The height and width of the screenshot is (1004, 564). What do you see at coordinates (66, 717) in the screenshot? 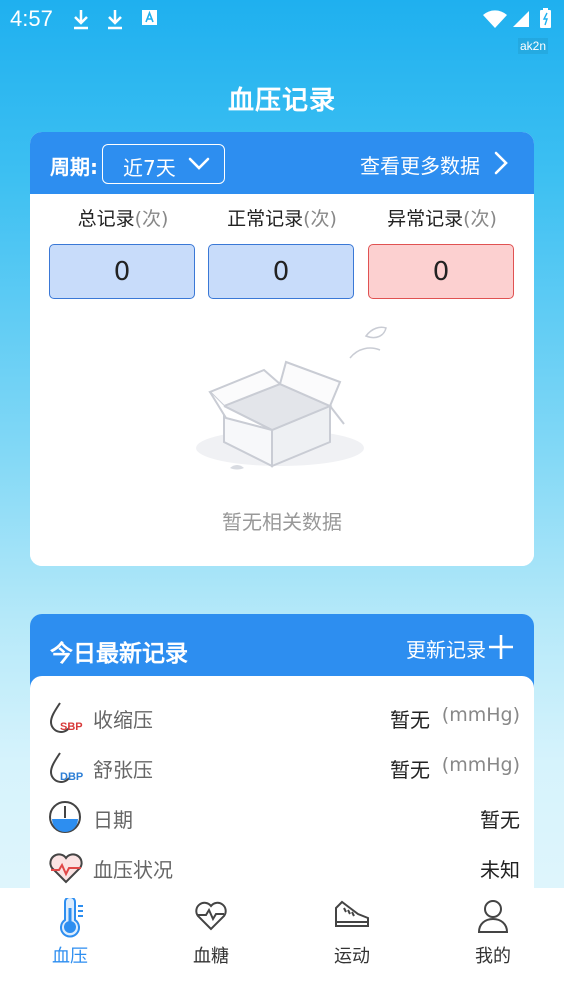
I see `sbp-drop-icon: SBP` at bounding box center [66, 717].